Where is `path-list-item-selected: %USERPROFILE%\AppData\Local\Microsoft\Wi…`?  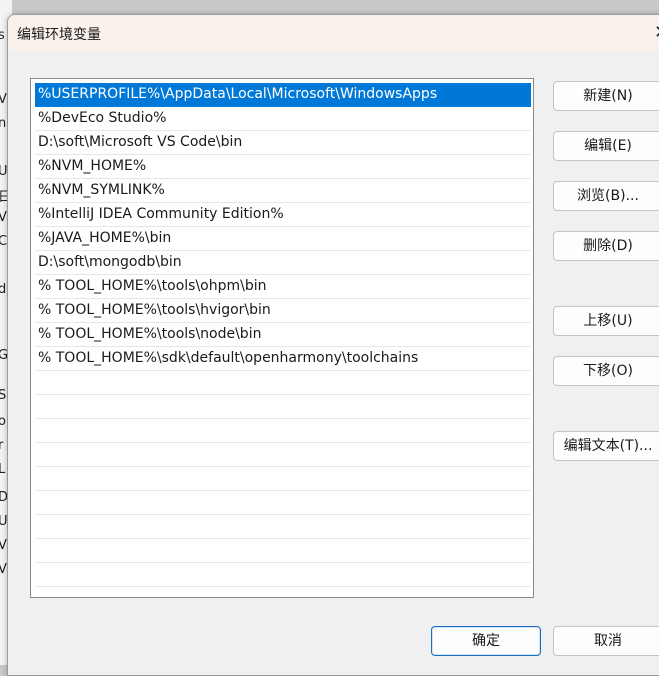
path-list-item-selected: %USERPROFILE%\AppData\Local\Microsoft\Wi… is located at coordinates (283, 95).